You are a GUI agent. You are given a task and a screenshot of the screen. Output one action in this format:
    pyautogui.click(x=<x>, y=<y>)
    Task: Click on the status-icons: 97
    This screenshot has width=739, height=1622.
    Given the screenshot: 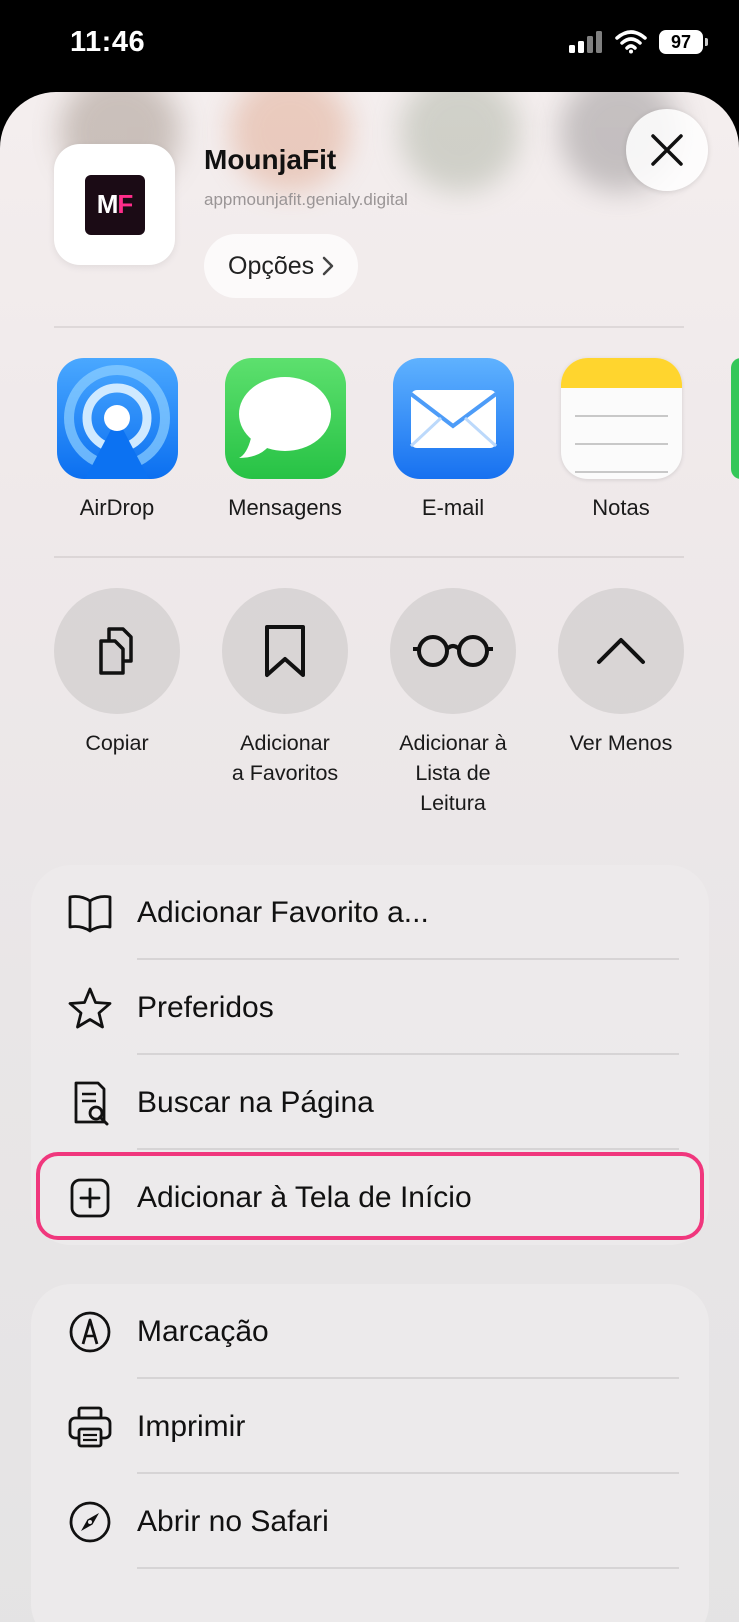 What is the action you would take?
    pyautogui.click(x=638, y=42)
    